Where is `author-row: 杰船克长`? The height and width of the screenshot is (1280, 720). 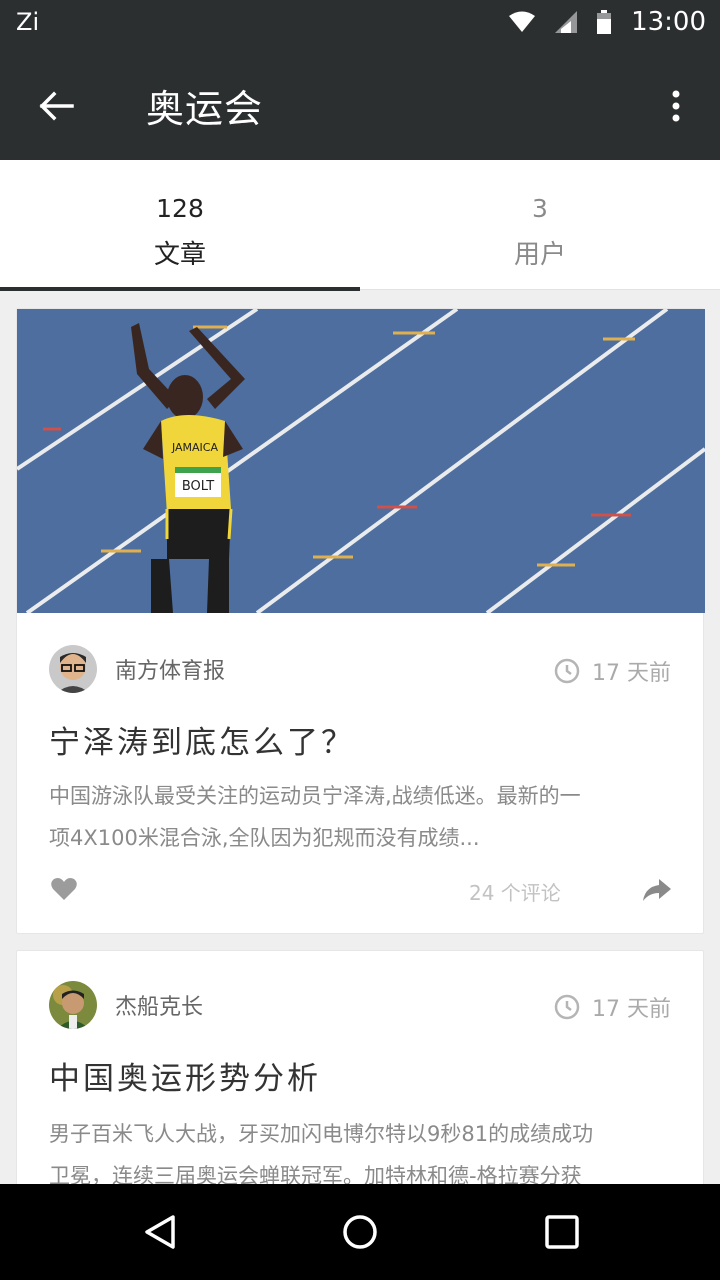 author-row: 杰船克长 is located at coordinates (126, 1005).